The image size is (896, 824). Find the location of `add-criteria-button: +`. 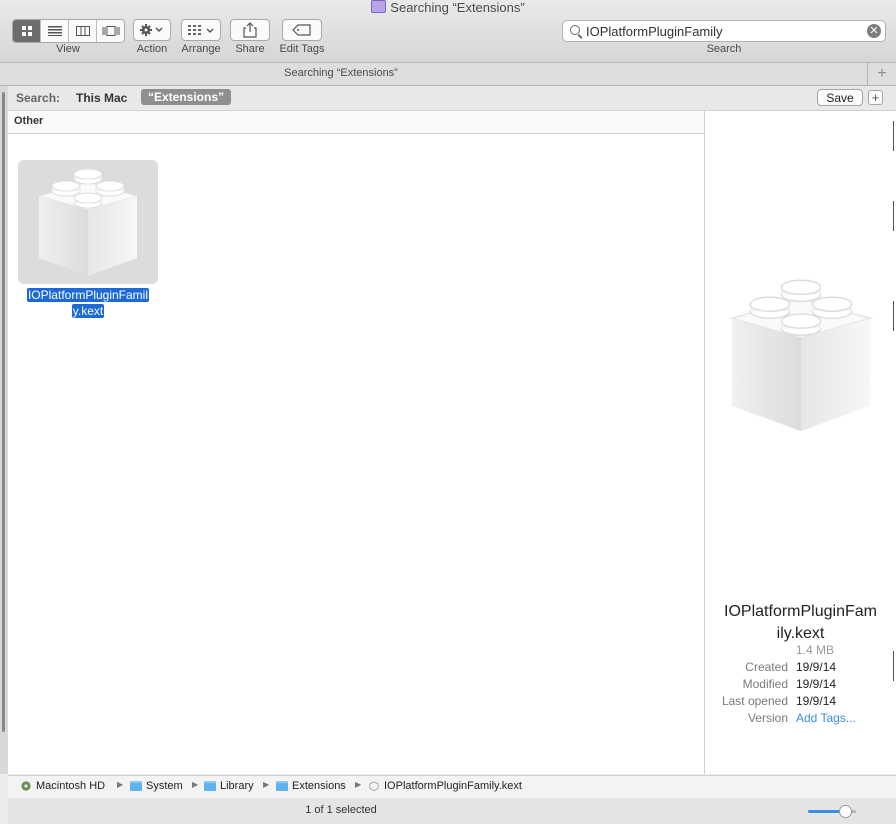

add-criteria-button: + is located at coordinates (875, 97).